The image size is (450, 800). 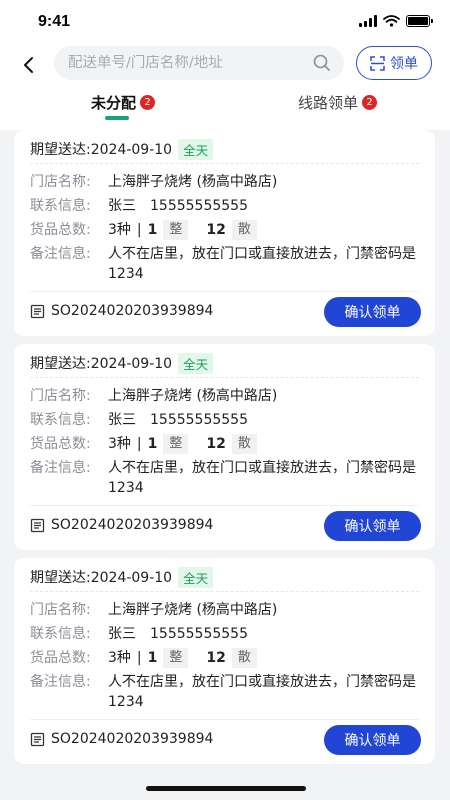 I want to click on search-box, so click(x=199, y=63).